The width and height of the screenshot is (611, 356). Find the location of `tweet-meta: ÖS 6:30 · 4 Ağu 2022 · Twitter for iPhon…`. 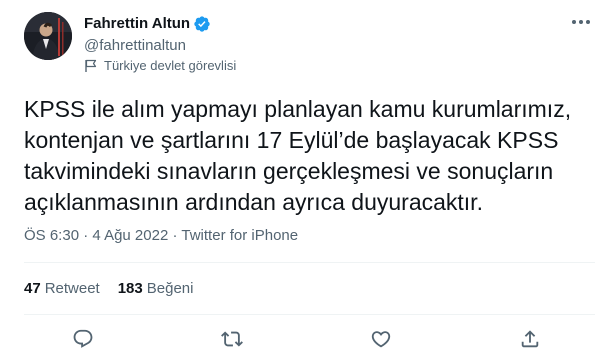

tweet-meta: ÖS 6:30 · 4 Ağu 2022 · Twitter for iPhon… is located at coordinates (161, 236).